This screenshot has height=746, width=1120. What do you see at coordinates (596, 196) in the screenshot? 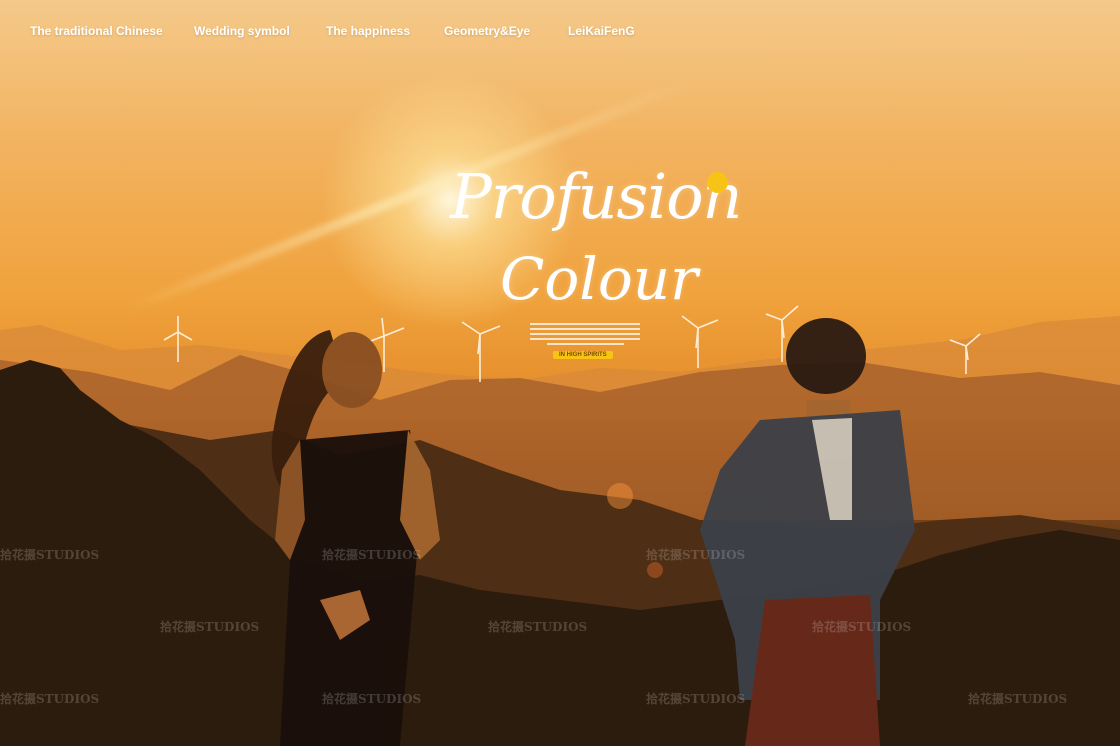
I see `hero-title-line1: Profusion` at bounding box center [596, 196].